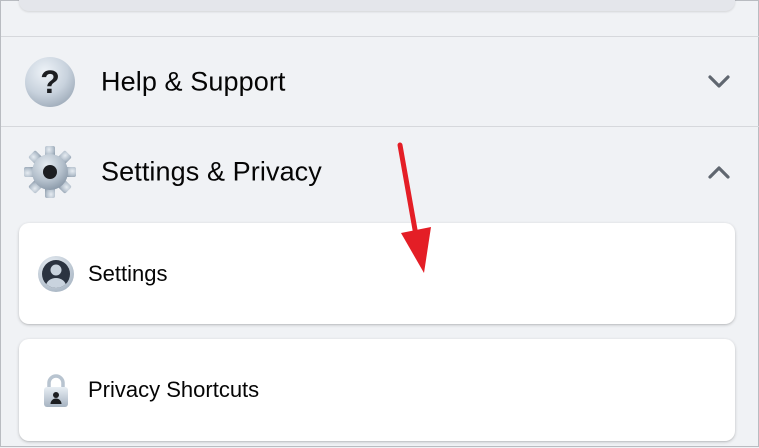 This screenshot has height=448, width=759. I want to click on chevron-up-icon, so click(719, 172).